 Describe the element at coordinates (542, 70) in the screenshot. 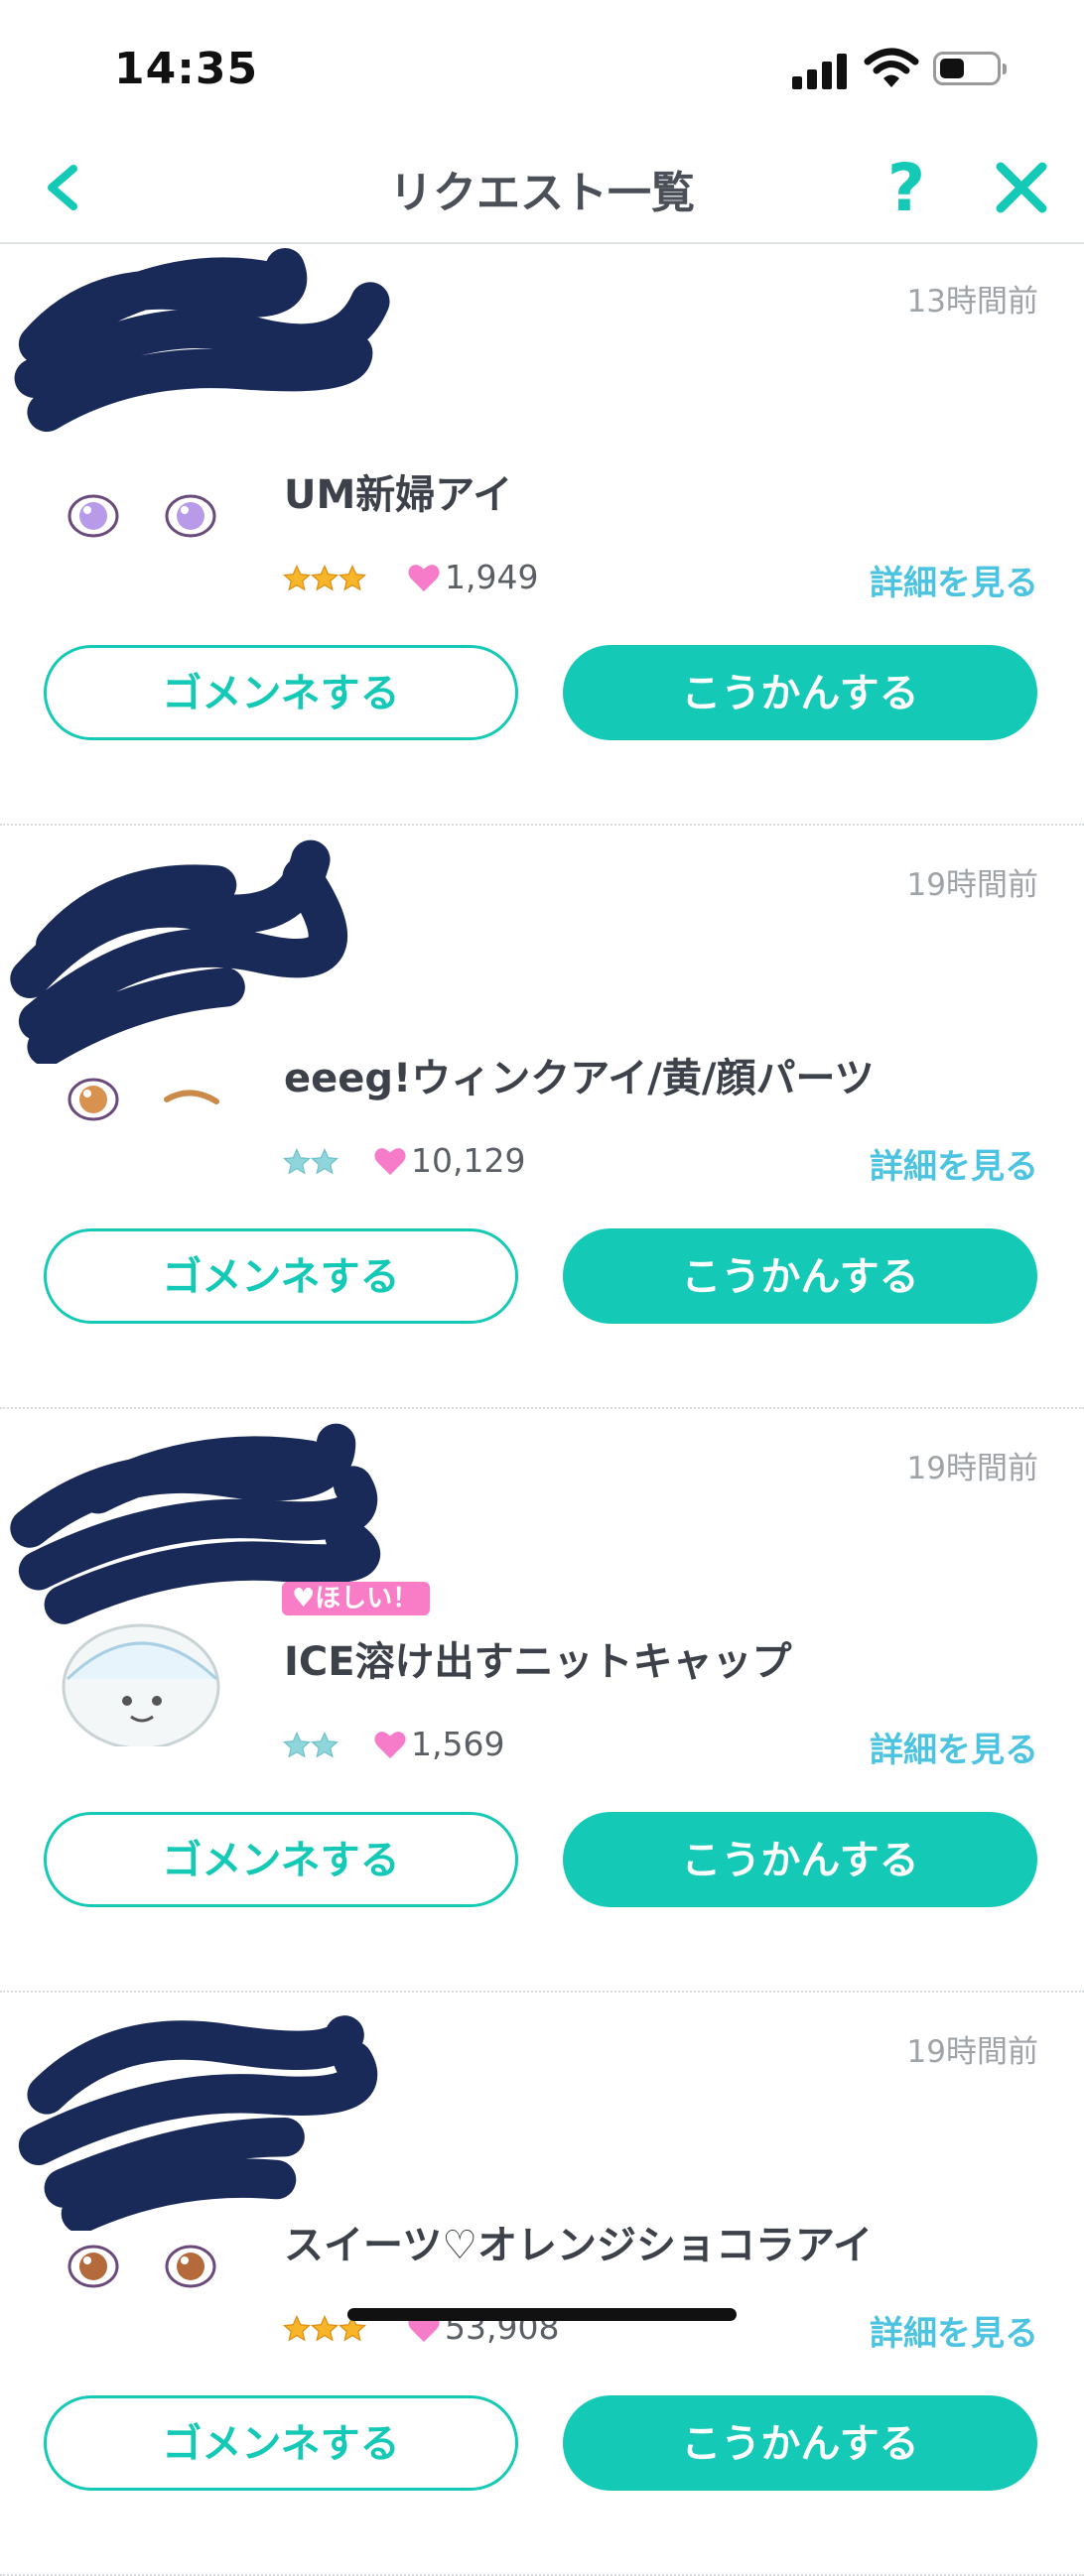

I see `status-bar: 14:35` at that location.